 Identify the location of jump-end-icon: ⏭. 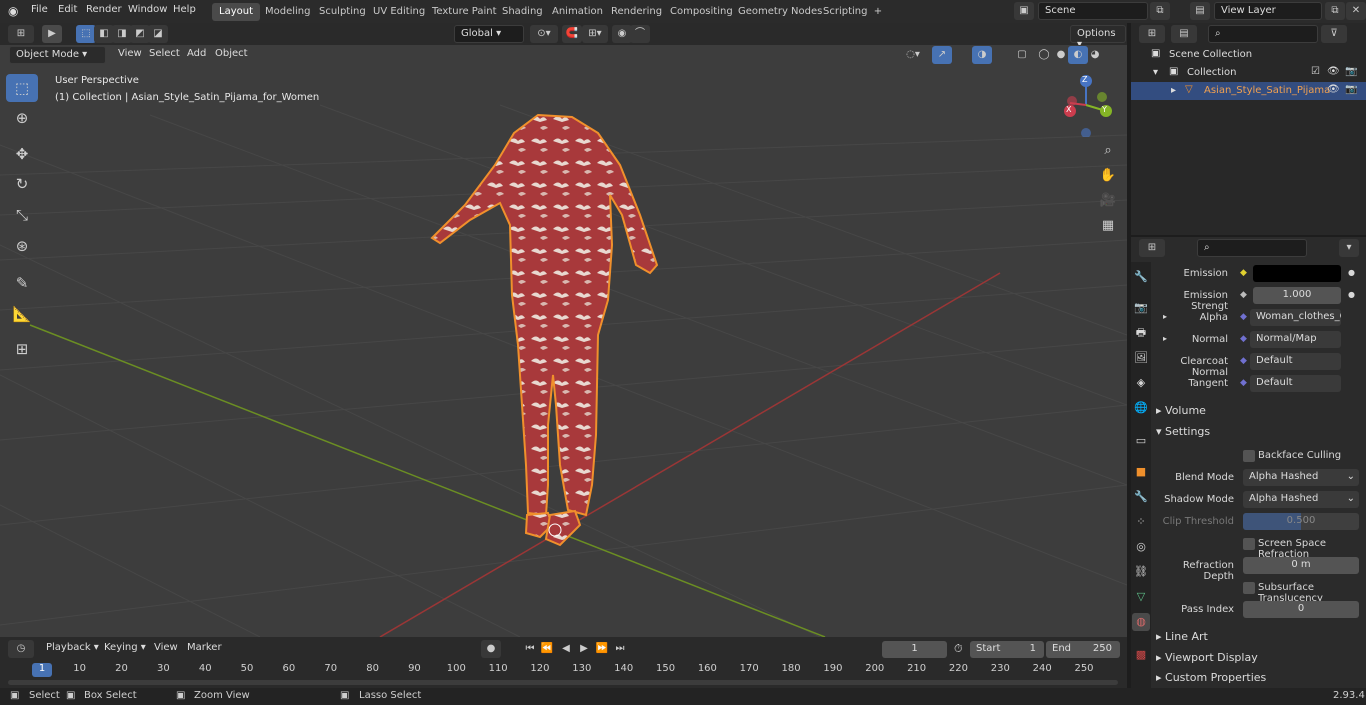
(620, 649).